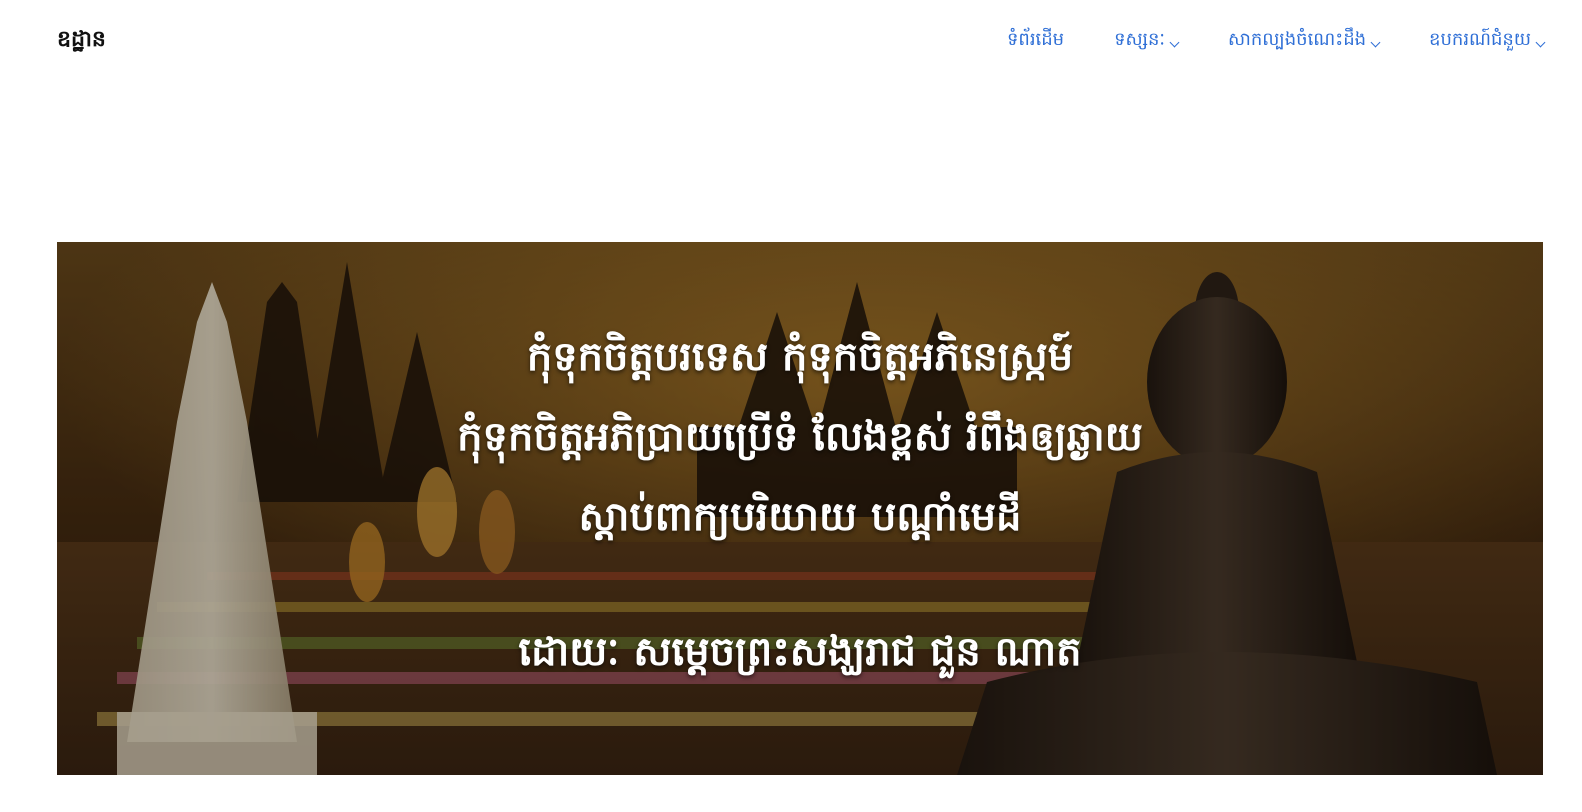 This screenshot has height=812, width=1582. Describe the element at coordinates (800, 357) in the screenshot. I see `hero-verse-line: កុំទុកចិត្តបរទេស កុំទុកចិត្តអភិនេស្រ្កម៍` at that location.